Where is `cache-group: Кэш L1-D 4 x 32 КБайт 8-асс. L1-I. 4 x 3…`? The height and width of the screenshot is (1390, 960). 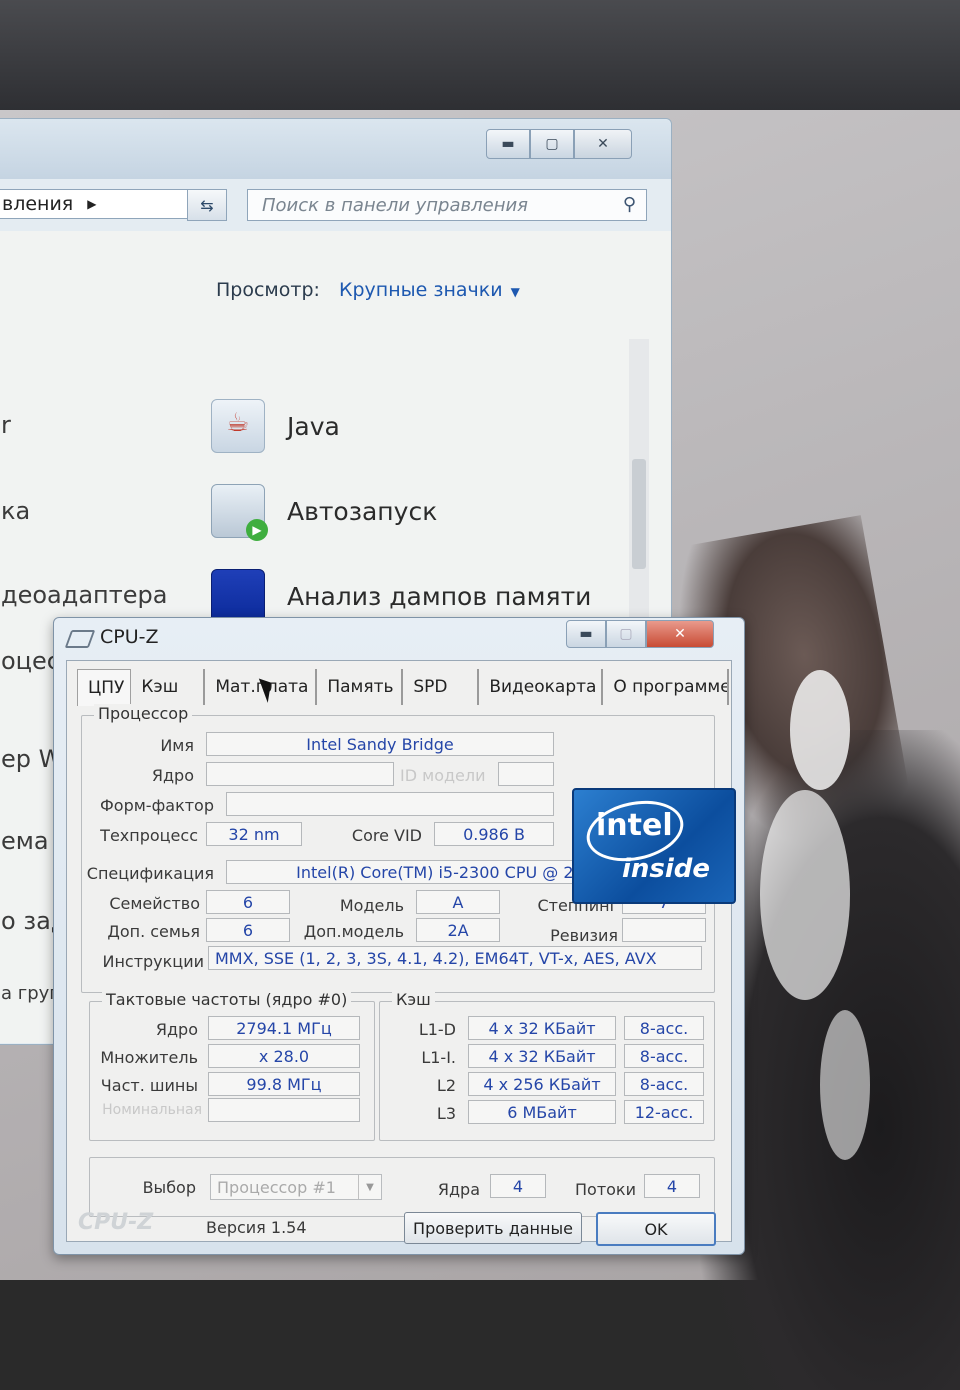 cache-group: Кэш L1-D 4 x 32 КБайт 8-асс. L1-I. 4 x 3… is located at coordinates (547, 1065).